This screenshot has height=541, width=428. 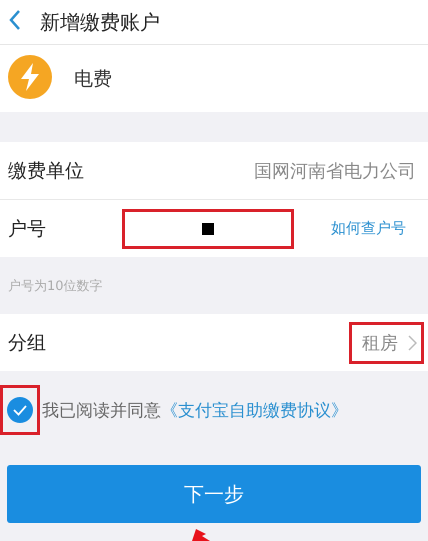 What do you see at coordinates (214, 494) in the screenshot?
I see `next-button: 下一步` at bounding box center [214, 494].